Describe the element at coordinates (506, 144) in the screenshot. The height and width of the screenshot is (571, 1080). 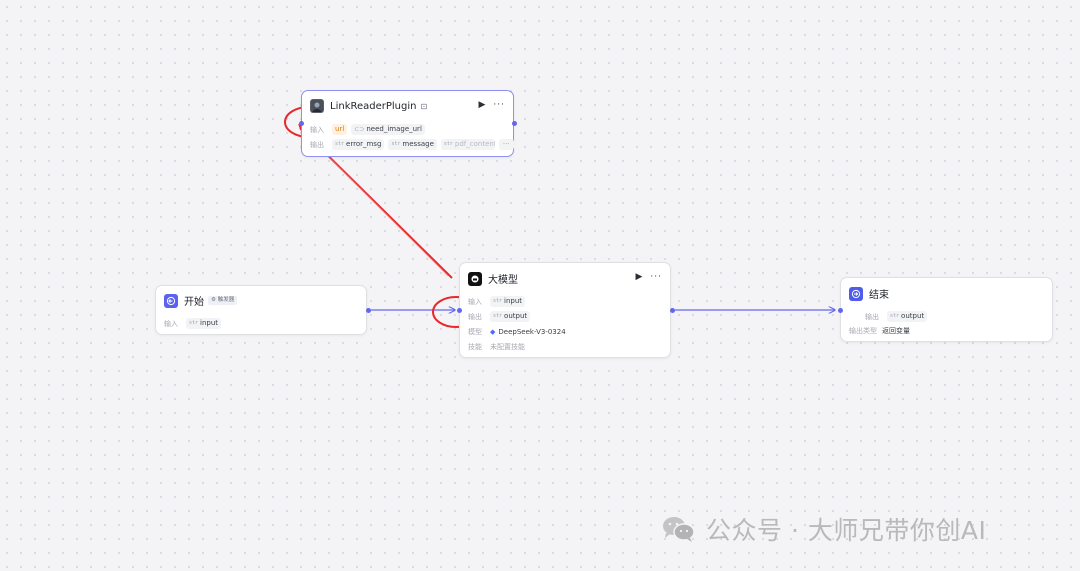
I see `more-params-button: ···` at that location.